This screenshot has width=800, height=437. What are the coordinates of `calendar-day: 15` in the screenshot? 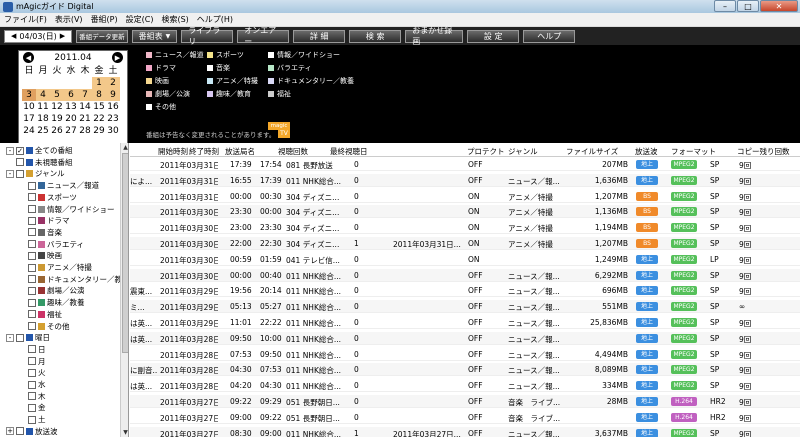 It's located at (99, 107).